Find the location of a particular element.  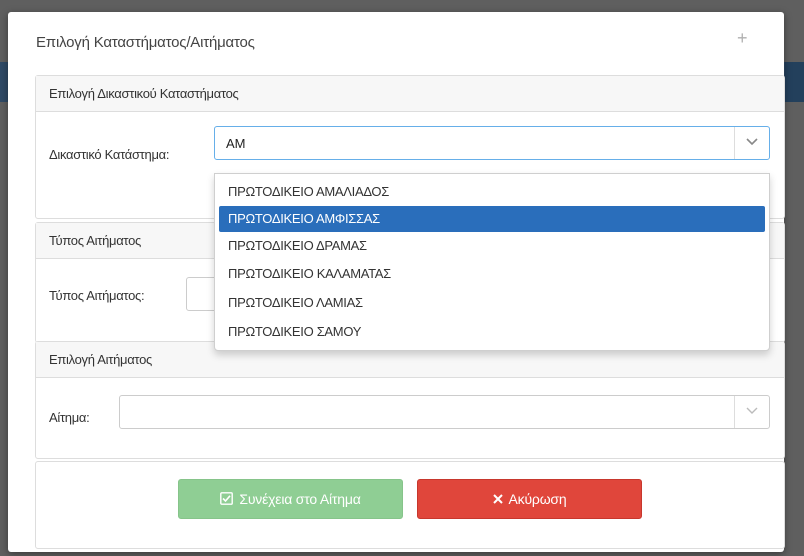

continue-button: Συνέχεια στο Αίτημα is located at coordinates (290, 499).